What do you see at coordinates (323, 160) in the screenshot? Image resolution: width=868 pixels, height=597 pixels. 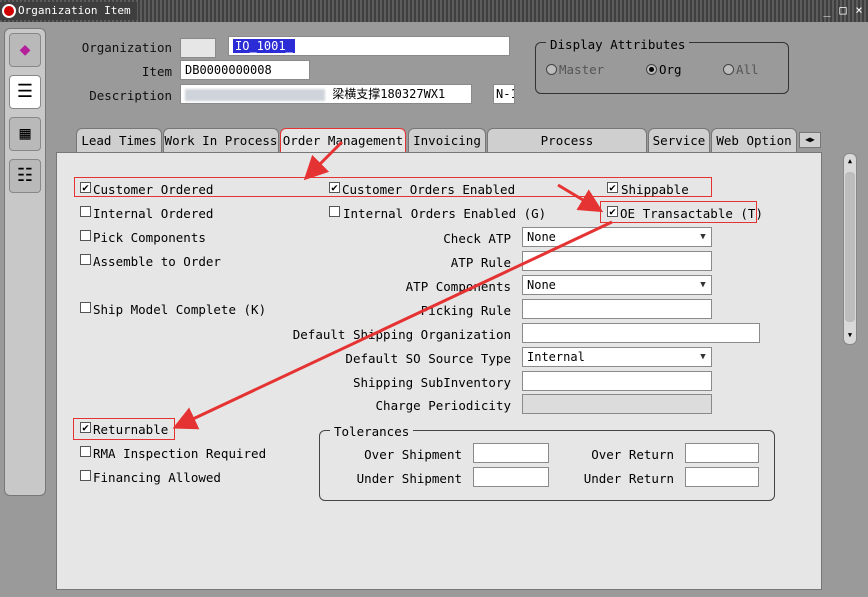 I see `arrow-tab-to-row` at bounding box center [323, 160].